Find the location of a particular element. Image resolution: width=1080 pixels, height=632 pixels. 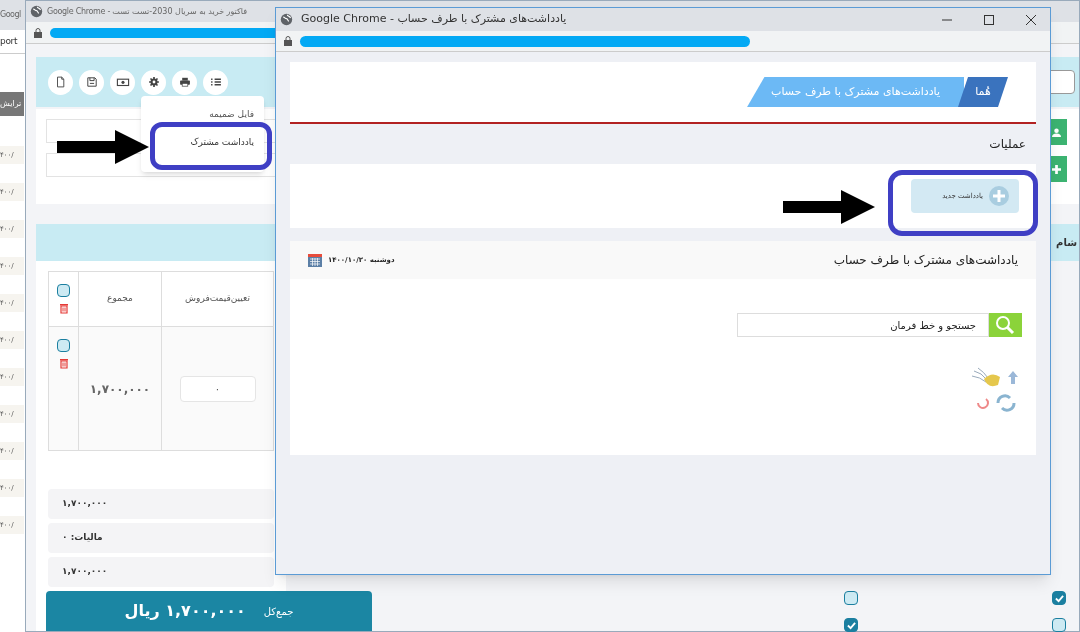

search-field: جستجو و خط فرمان is located at coordinates (863, 325).